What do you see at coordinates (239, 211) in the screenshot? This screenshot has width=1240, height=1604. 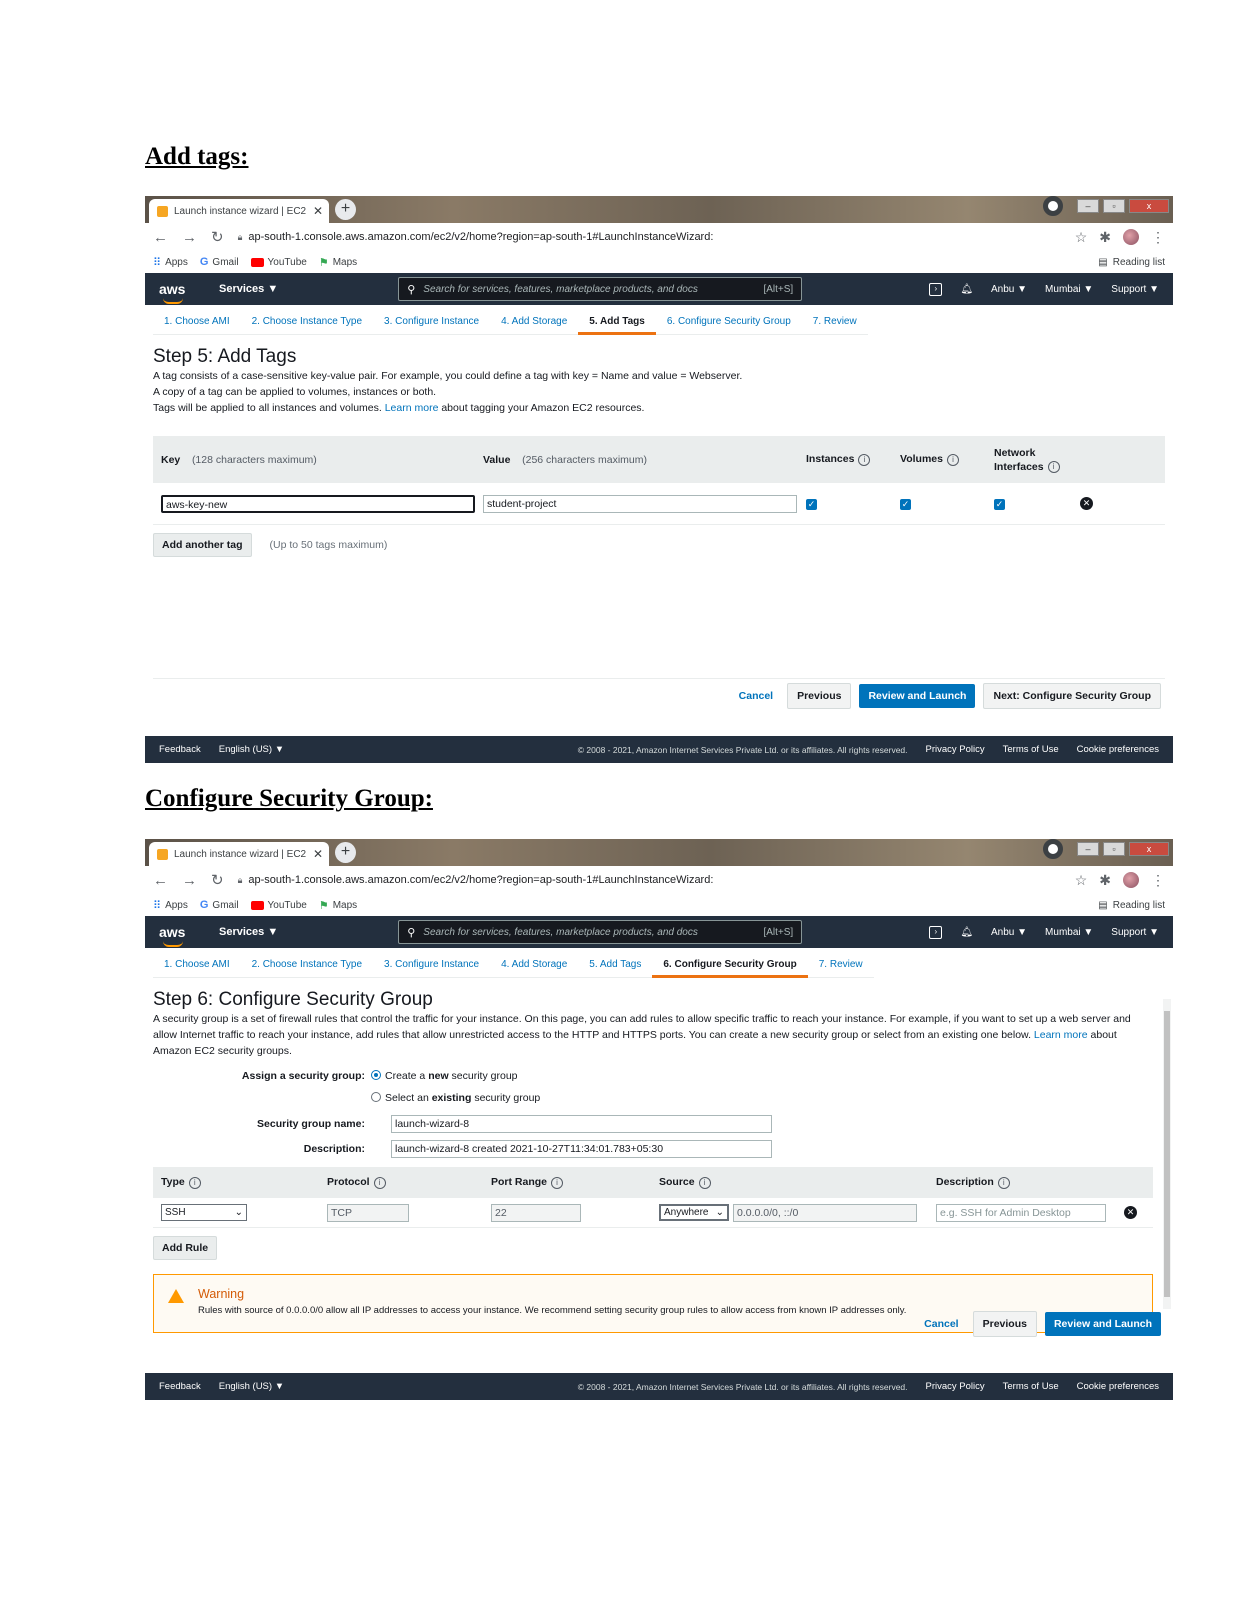 I see `browser-tab: Launch instance wizard | EC2 Ma ✕` at bounding box center [239, 211].